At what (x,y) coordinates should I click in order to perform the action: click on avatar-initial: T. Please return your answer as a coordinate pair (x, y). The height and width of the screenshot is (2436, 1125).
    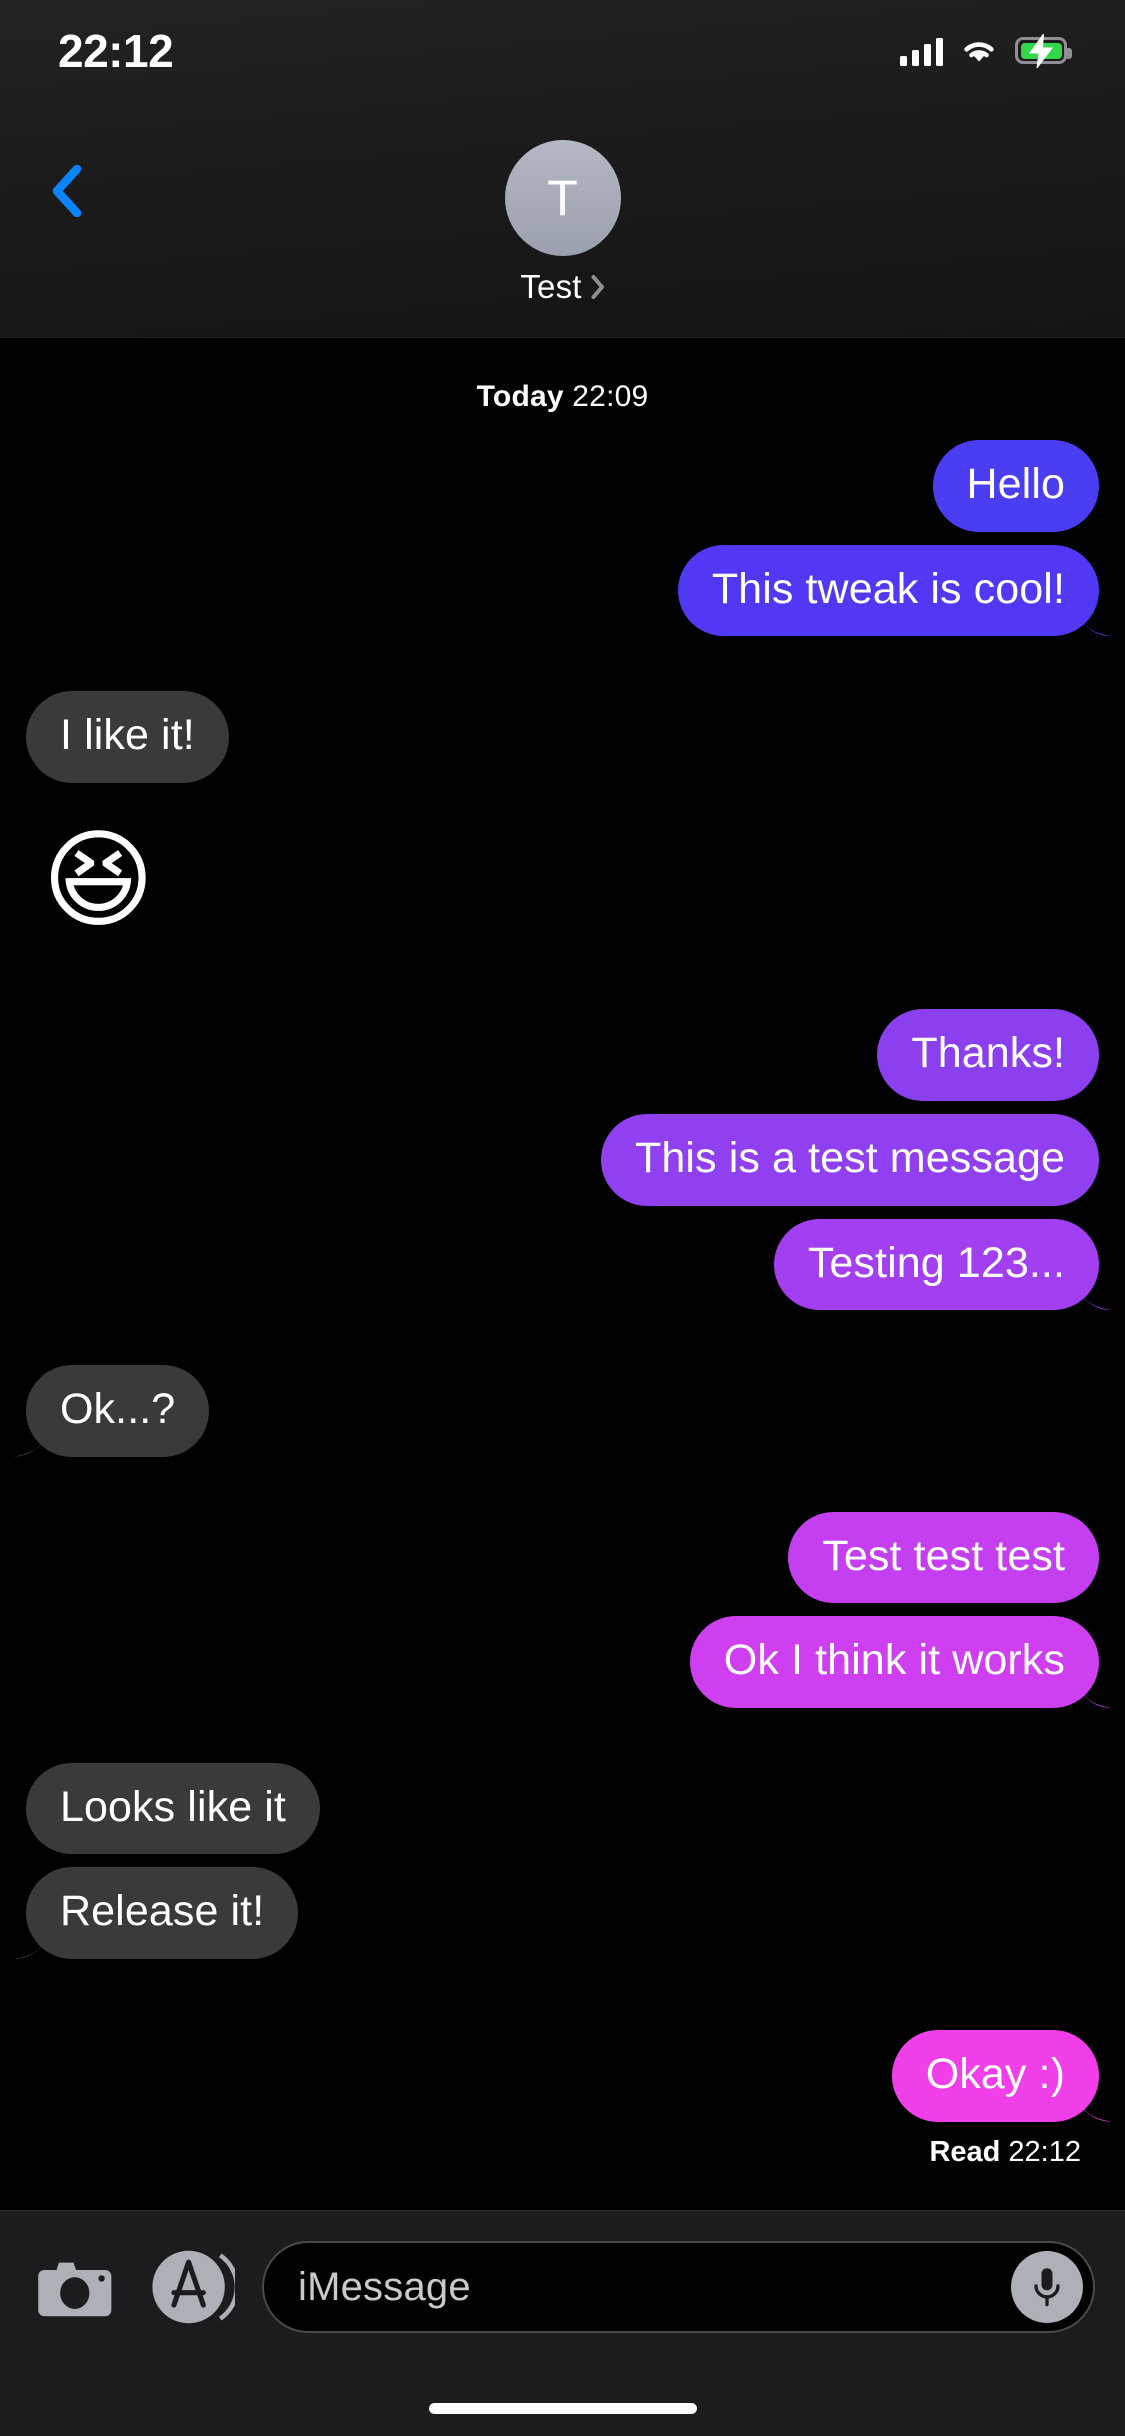
    Looking at the image, I should click on (562, 198).